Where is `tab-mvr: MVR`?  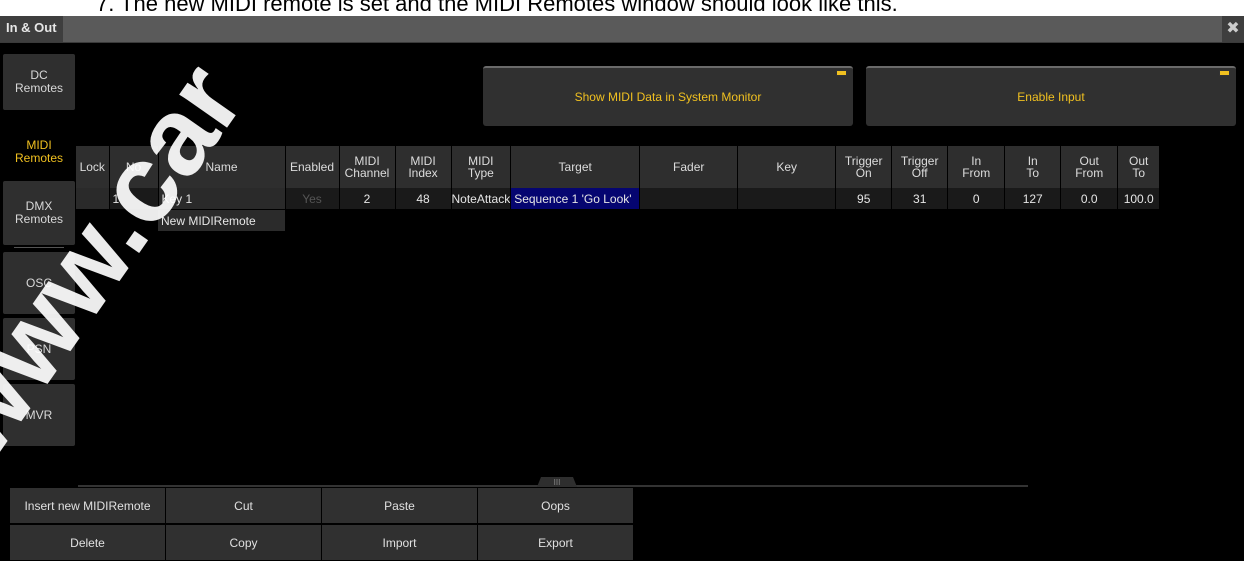
tab-mvr: MVR is located at coordinates (39, 415).